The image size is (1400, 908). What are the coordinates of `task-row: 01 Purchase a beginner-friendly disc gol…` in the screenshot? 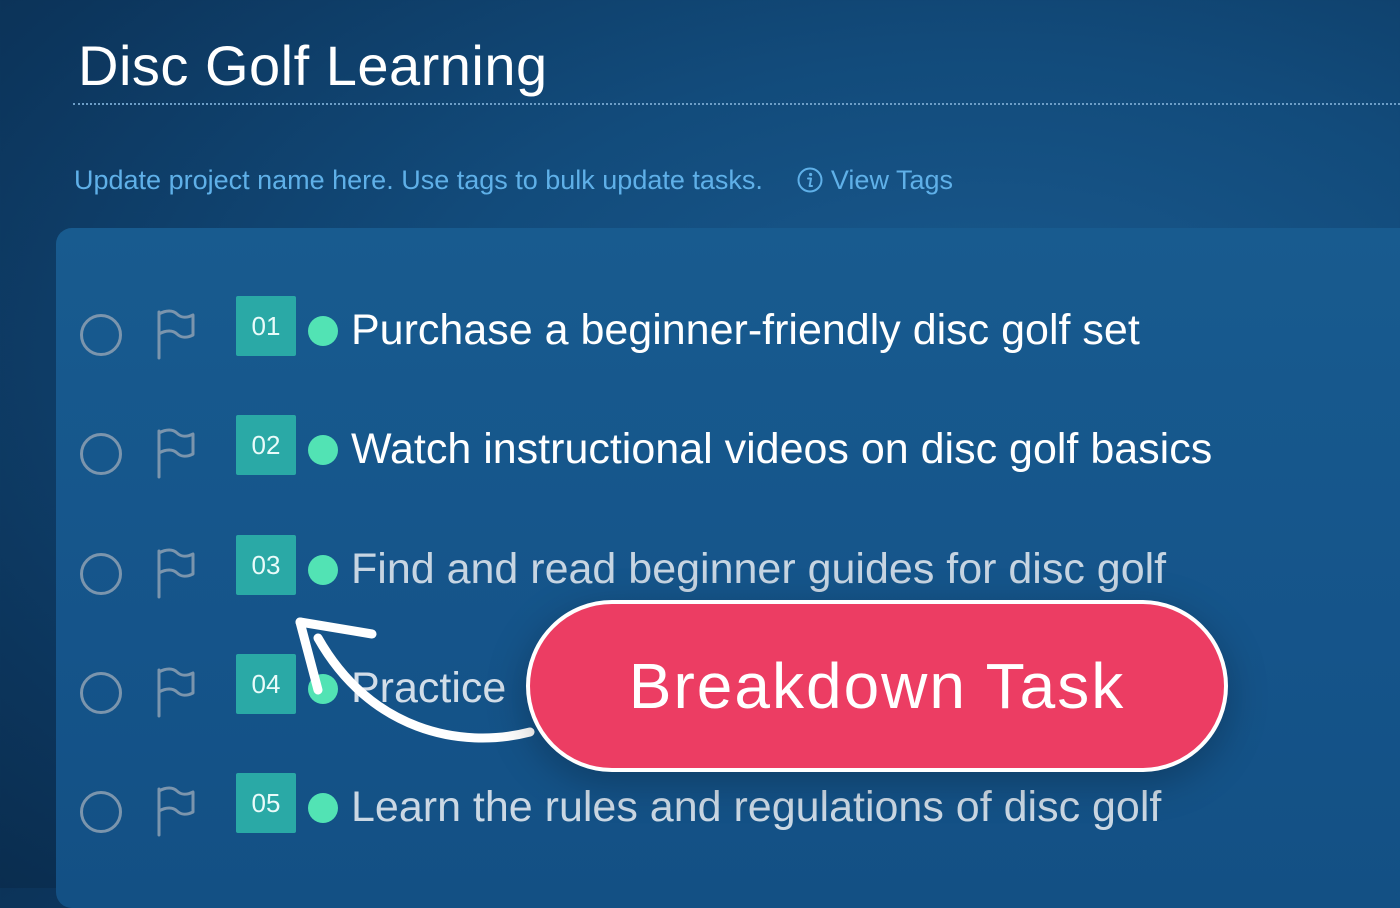 It's located at (728, 331).